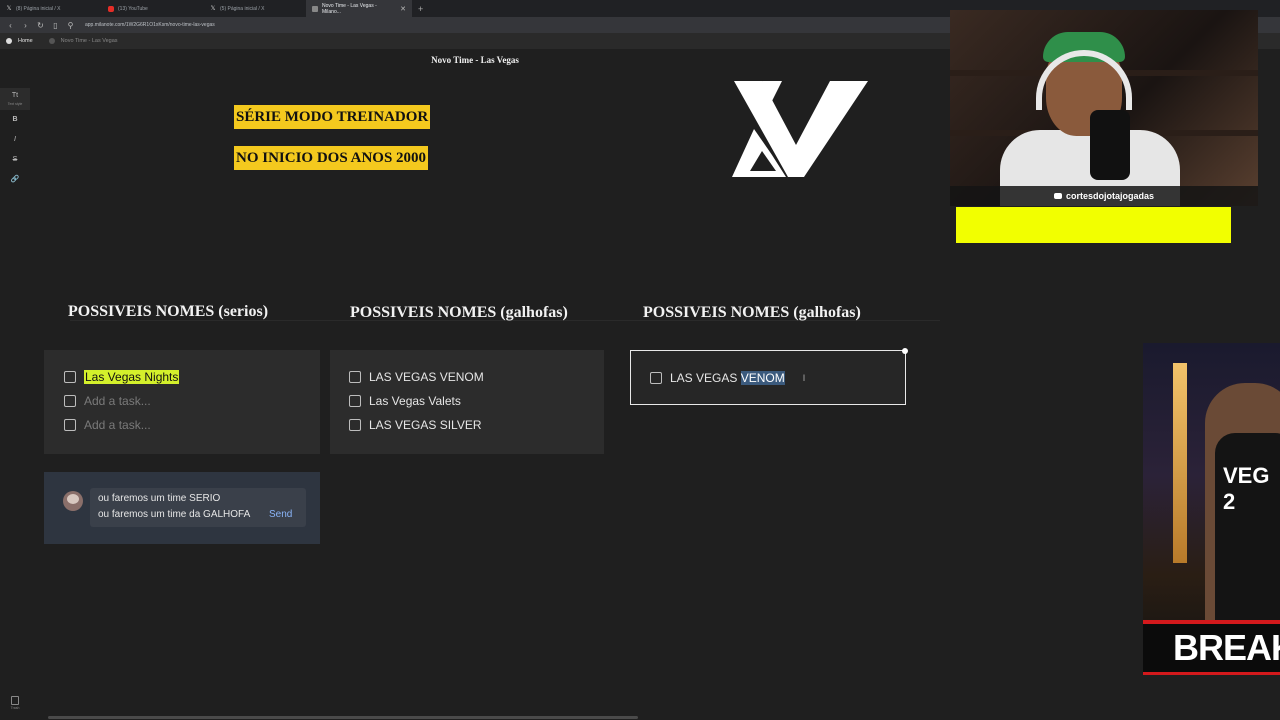 The width and height of the screenshot is (1280, 720). Describe the element at coordinates (1104, 108) in the screenshot. I see `webcam-overlay: cortesdojotajogadas` at that location.